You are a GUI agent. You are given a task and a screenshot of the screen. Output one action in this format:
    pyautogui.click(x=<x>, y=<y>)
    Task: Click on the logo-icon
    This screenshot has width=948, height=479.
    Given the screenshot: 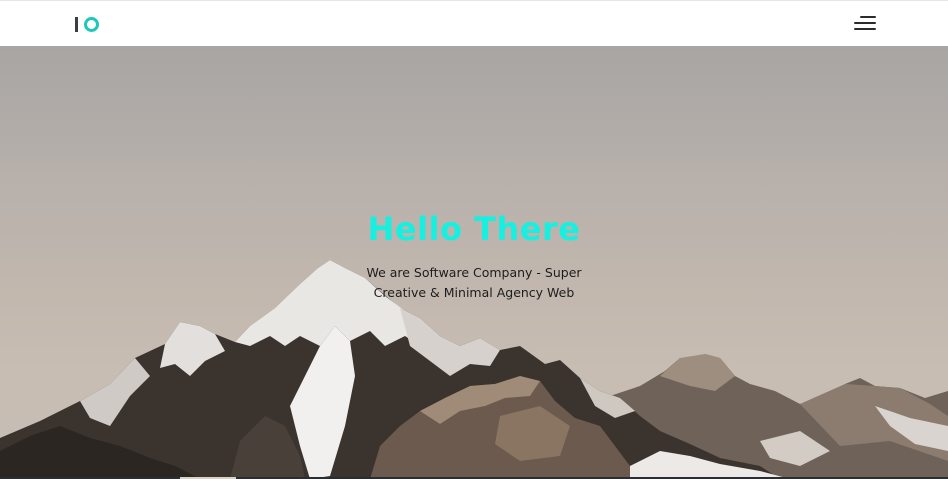 What is the action you would take?
    pyautogui.click(x=87, y=24)
    